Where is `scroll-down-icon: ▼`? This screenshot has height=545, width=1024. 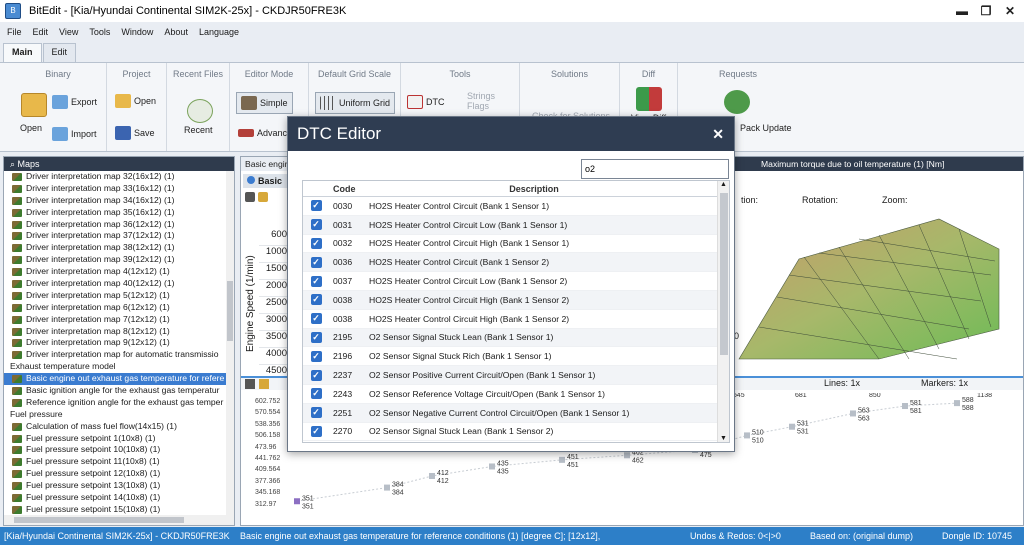 scroll-down-icon: ▼ is located at coordinates (723, 438).